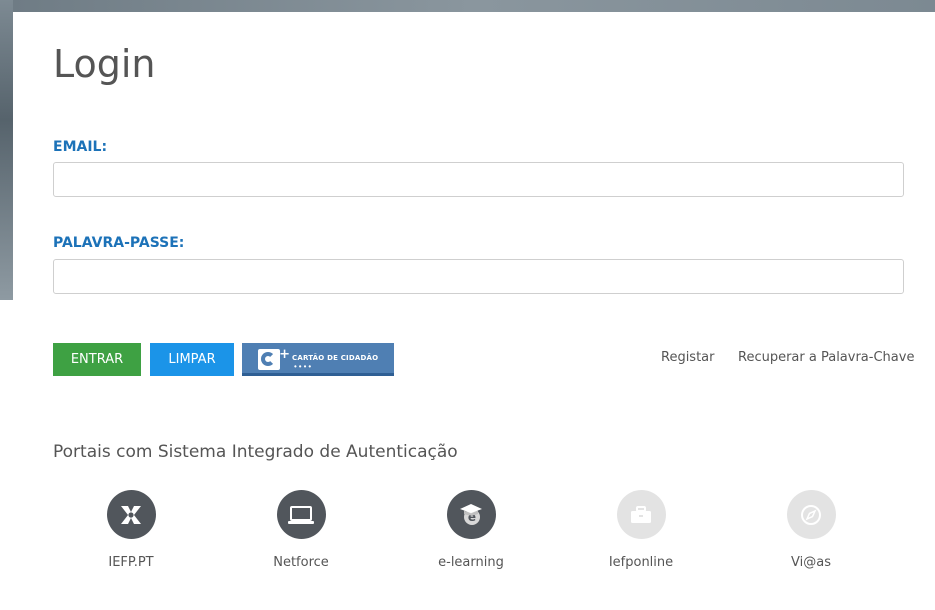  What do you see at coordinates (471, 514) in the screenshot?
I see `graduation-cap-e-icon: e` at bounding box center [471, 514].